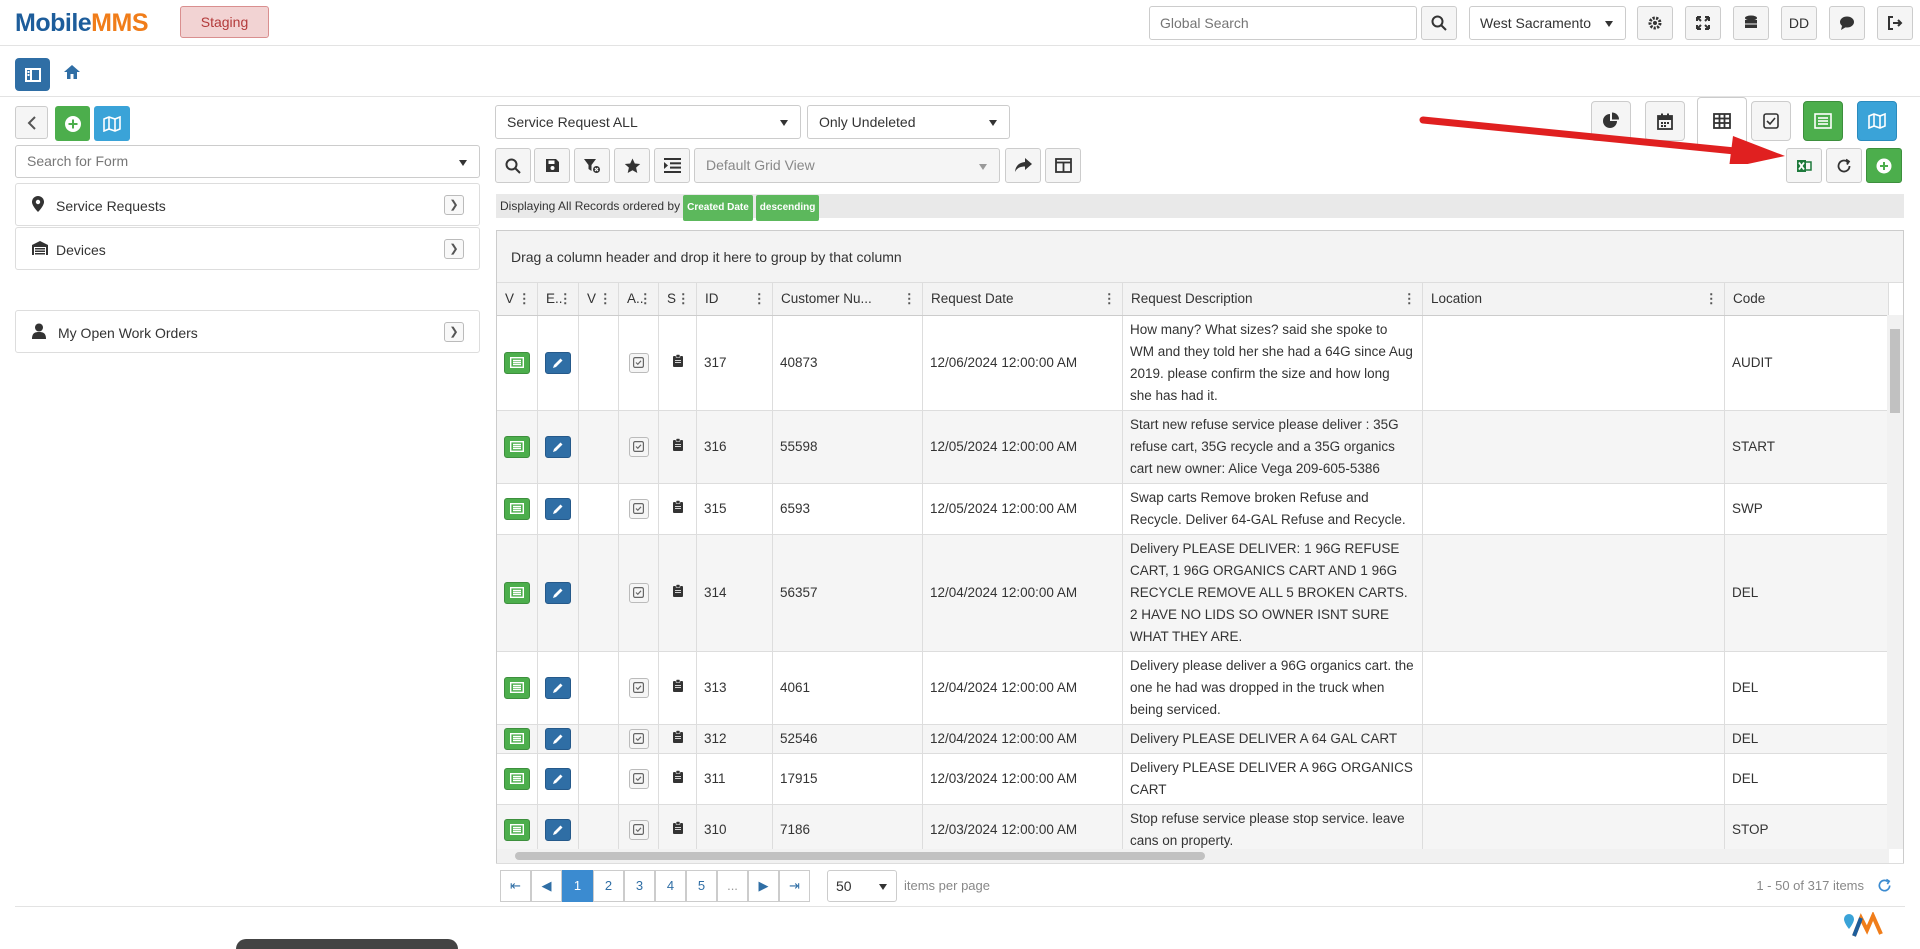  Describe the element at coordinates (558, 299) in the screenshot. I see `column-header: E.. ⋮` at that location.